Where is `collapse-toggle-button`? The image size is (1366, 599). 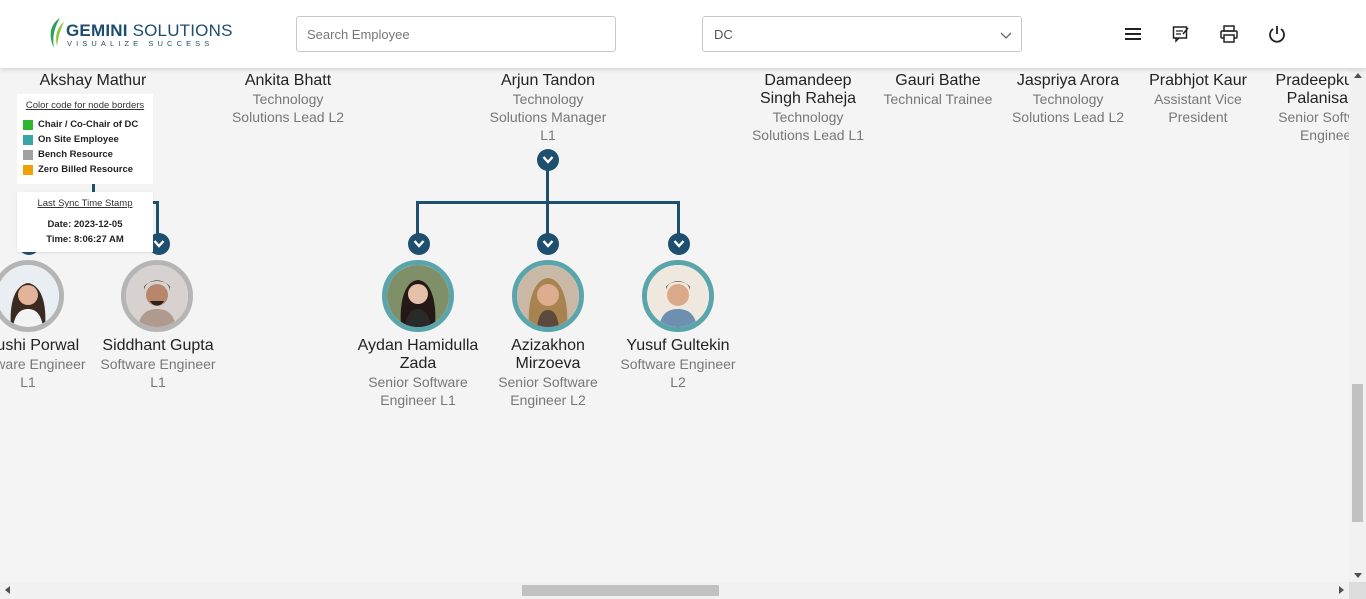
collapse-toggle-button is located at coordinates (548, 160).